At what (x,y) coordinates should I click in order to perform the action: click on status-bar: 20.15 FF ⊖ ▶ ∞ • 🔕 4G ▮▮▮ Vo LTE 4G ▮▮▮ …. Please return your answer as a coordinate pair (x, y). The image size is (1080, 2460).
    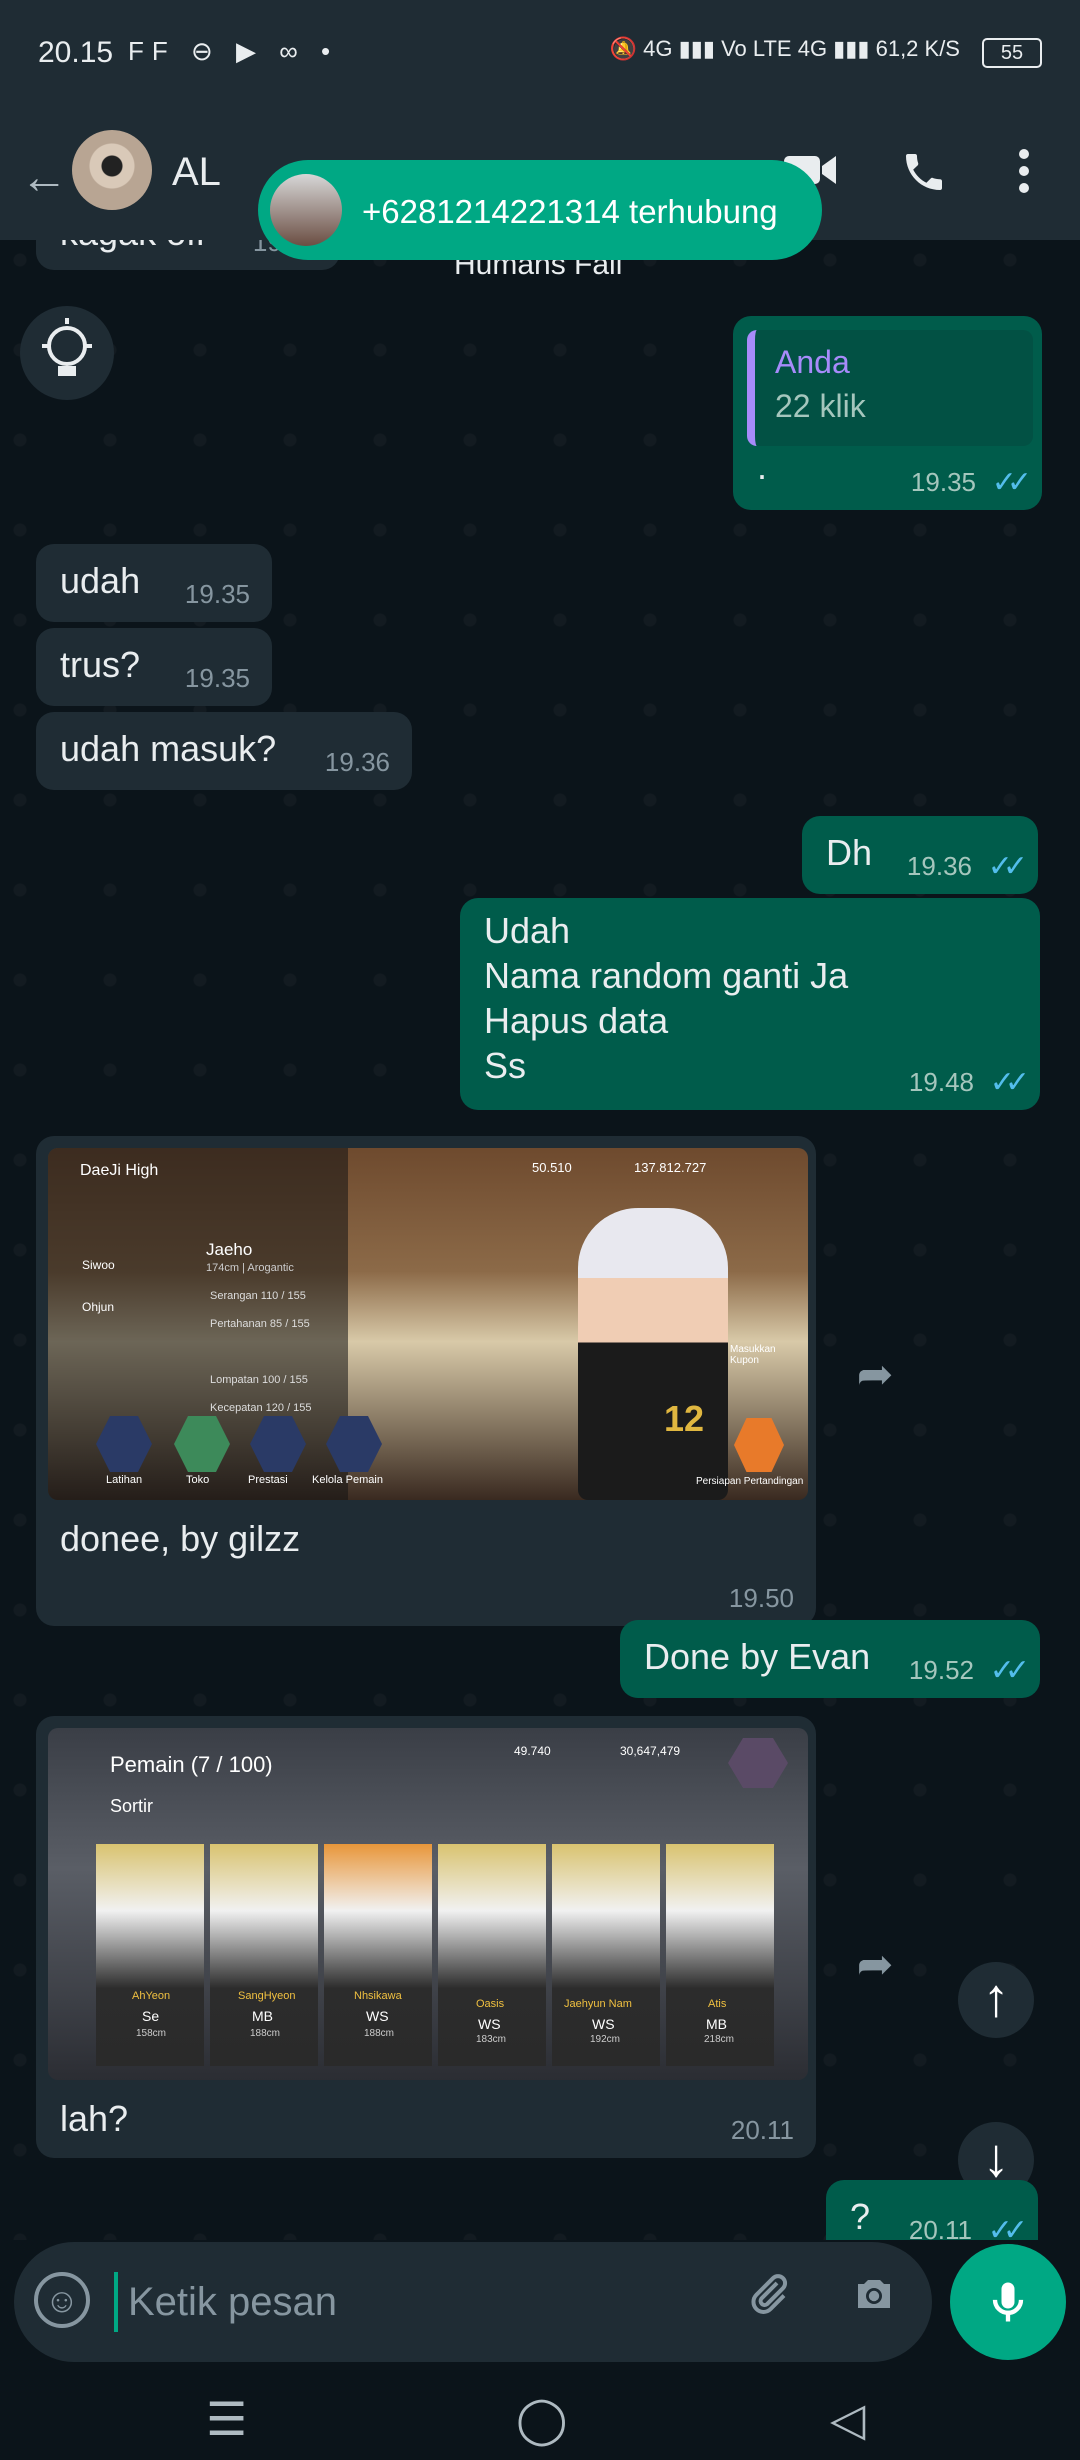
    Looking at the image, I should click on (540, 55).